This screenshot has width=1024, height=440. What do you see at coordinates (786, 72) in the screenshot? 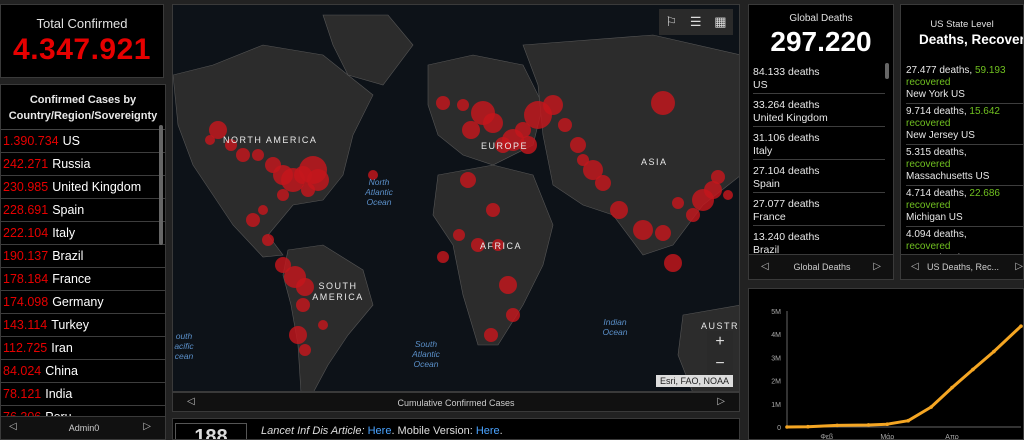
I see `death-count: 84.133 deaths` at bounding box center [786, 72].